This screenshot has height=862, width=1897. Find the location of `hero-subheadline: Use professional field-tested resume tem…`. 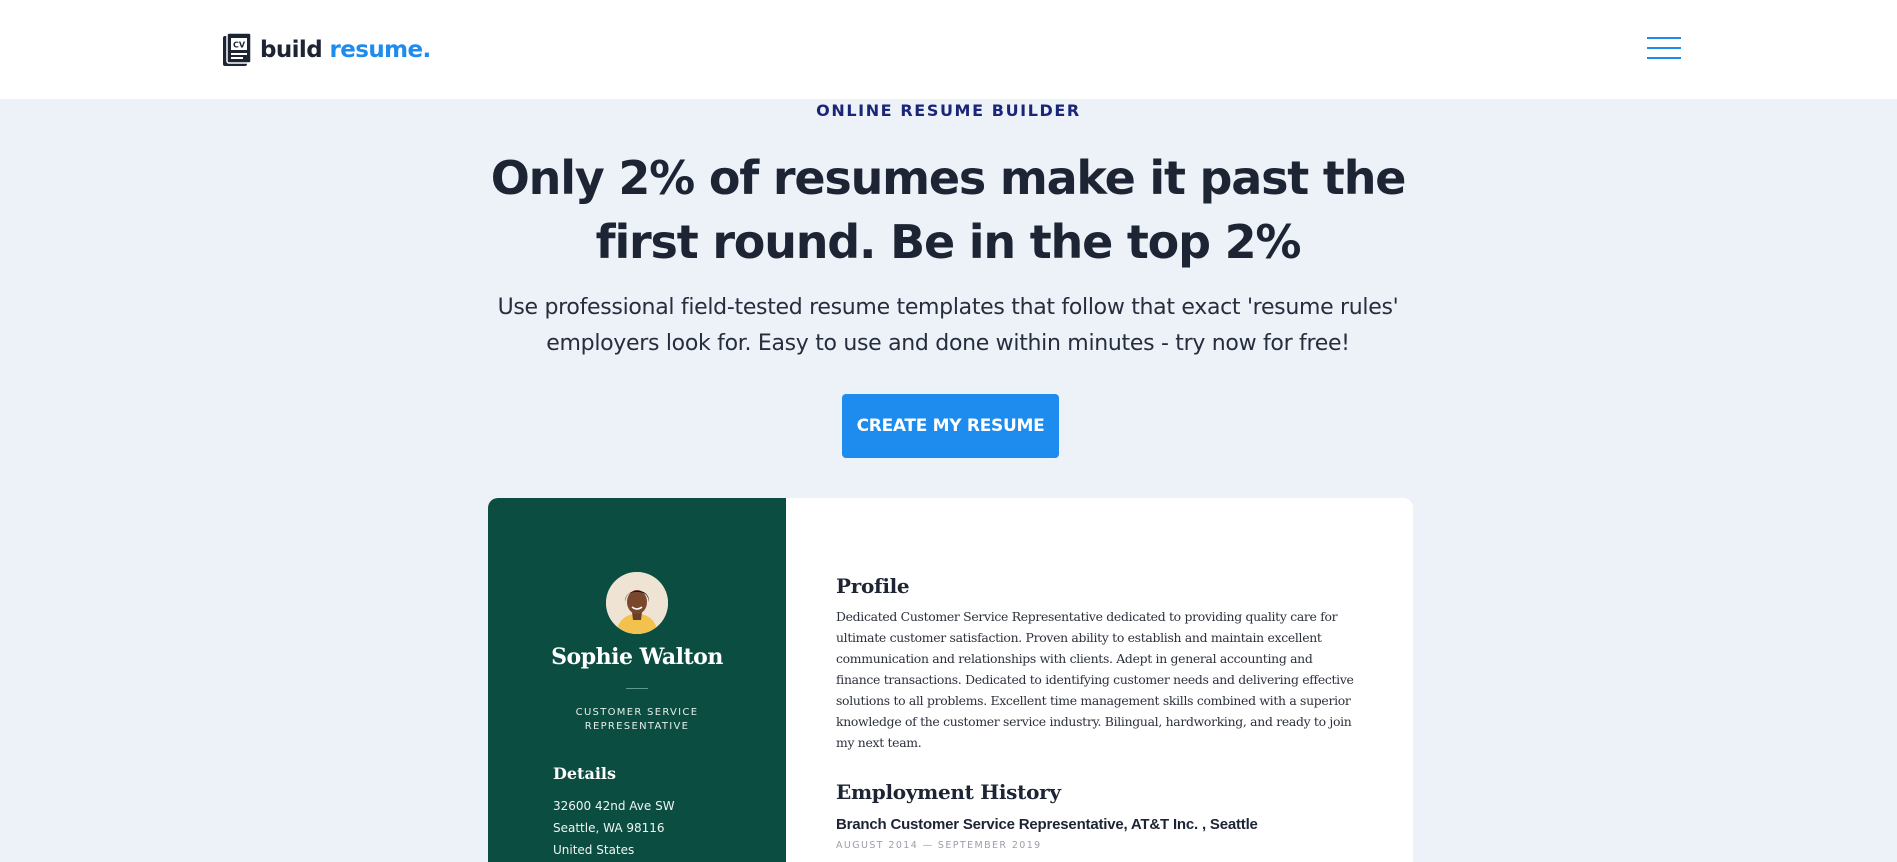

hero-subheadline: Use professional field-tested resume tem… is located at coordinates (948, 325).